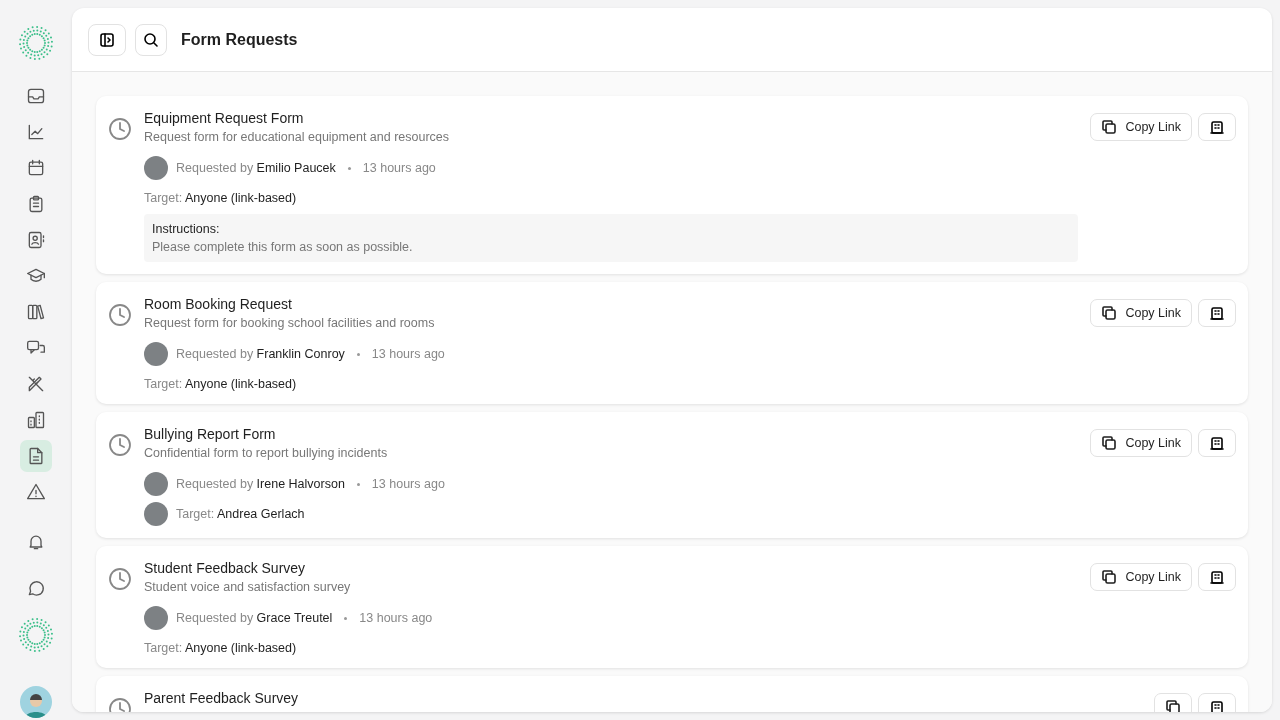  Describe the element at coordinates (36, 96) in the screenshot. I see `inbox-icon` at that location.